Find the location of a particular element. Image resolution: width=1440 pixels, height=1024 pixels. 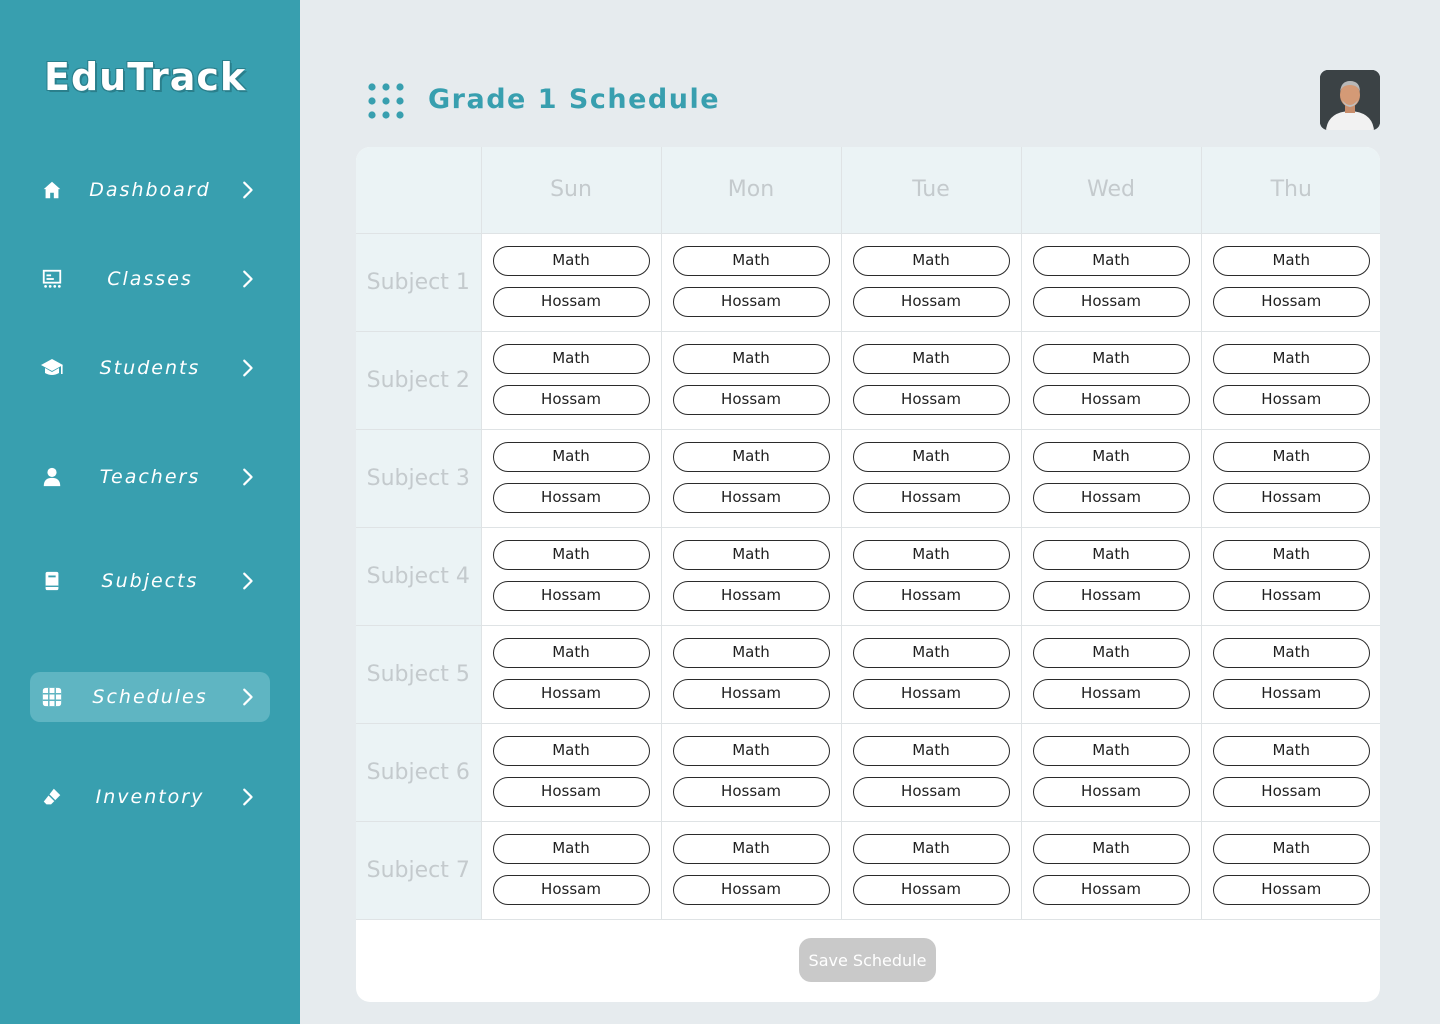

corner-cell is located at coordinates (419, 190).